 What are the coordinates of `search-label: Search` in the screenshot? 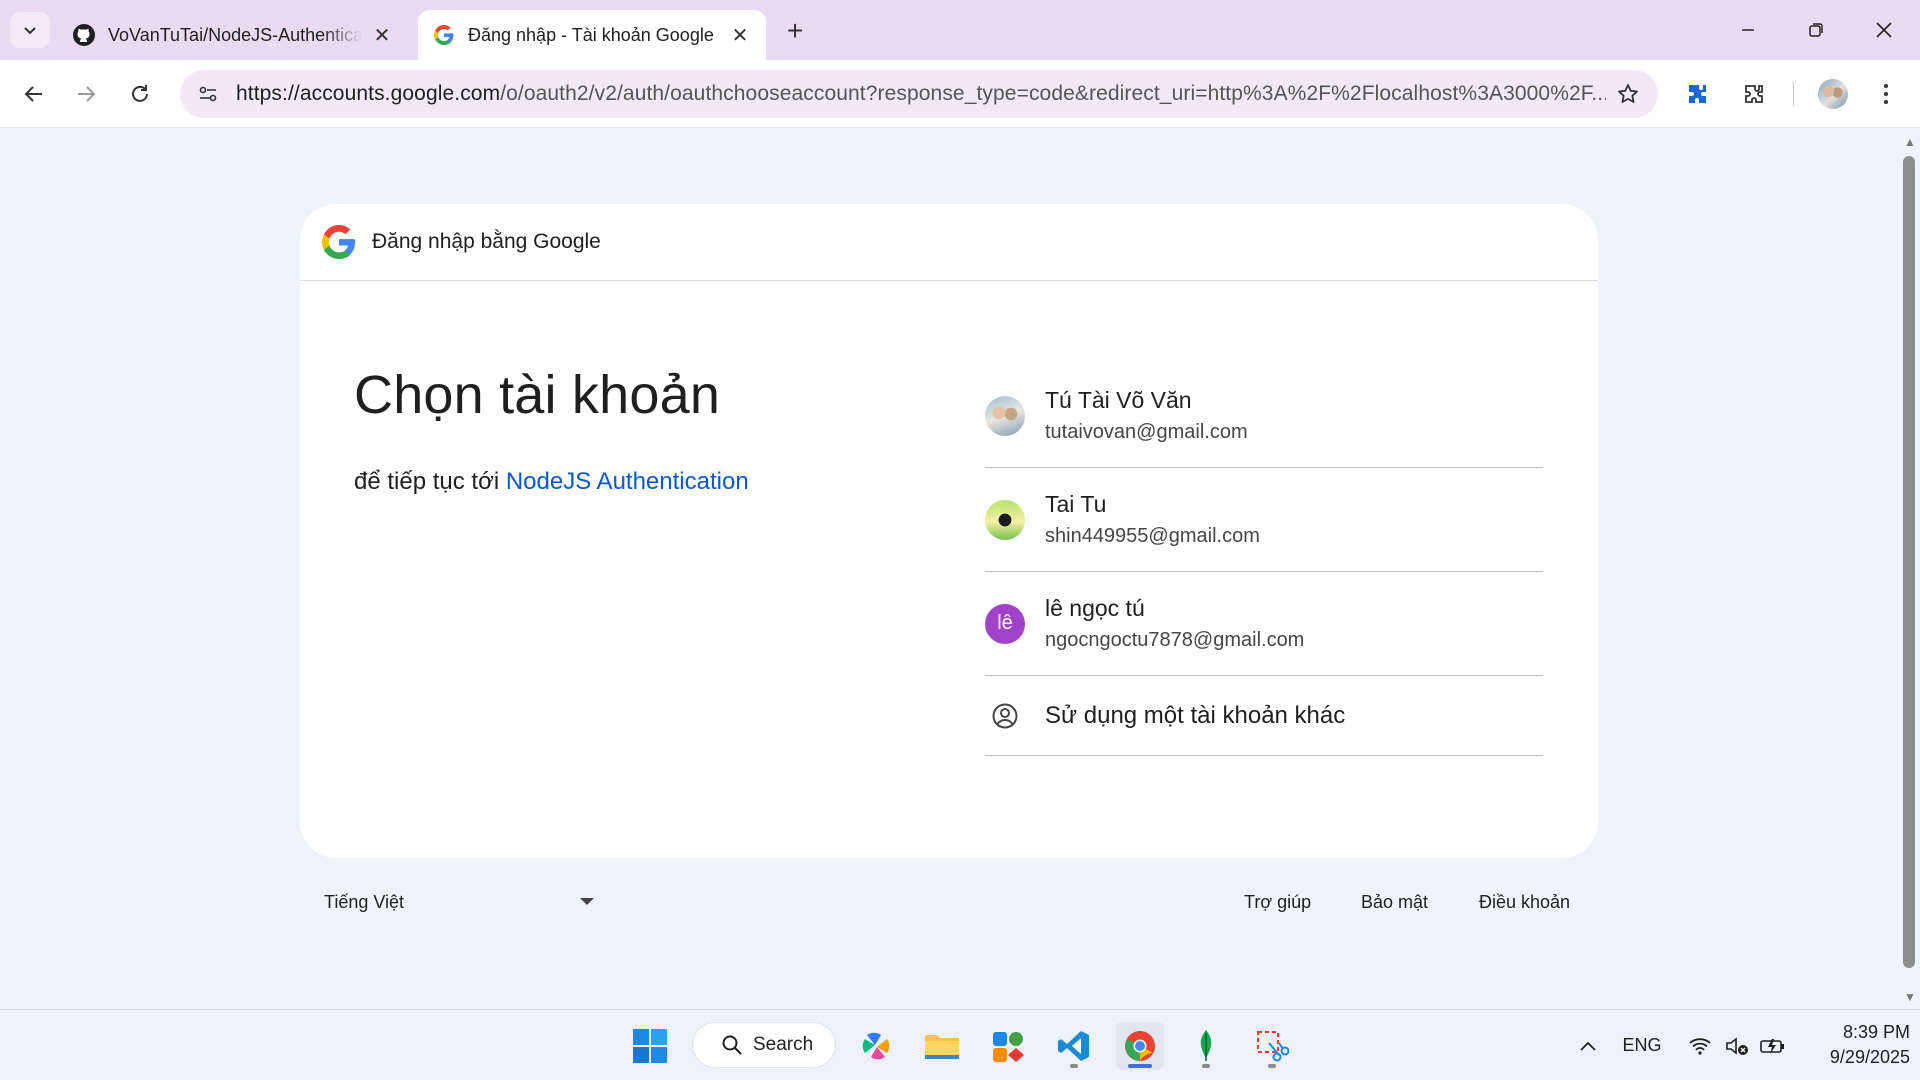 It's located at (783, 1044).